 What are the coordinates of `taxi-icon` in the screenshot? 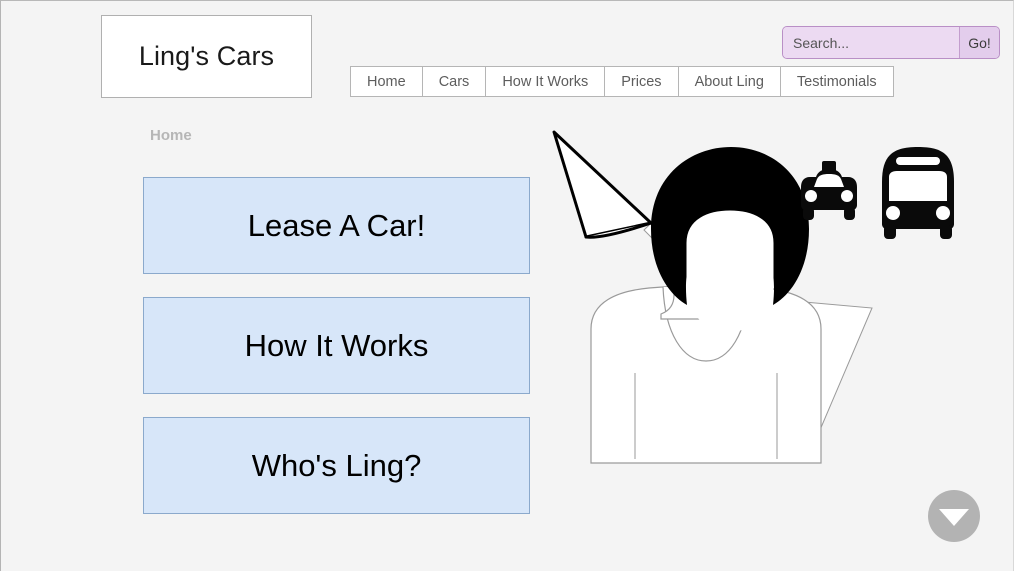 It's located at (829, 190).